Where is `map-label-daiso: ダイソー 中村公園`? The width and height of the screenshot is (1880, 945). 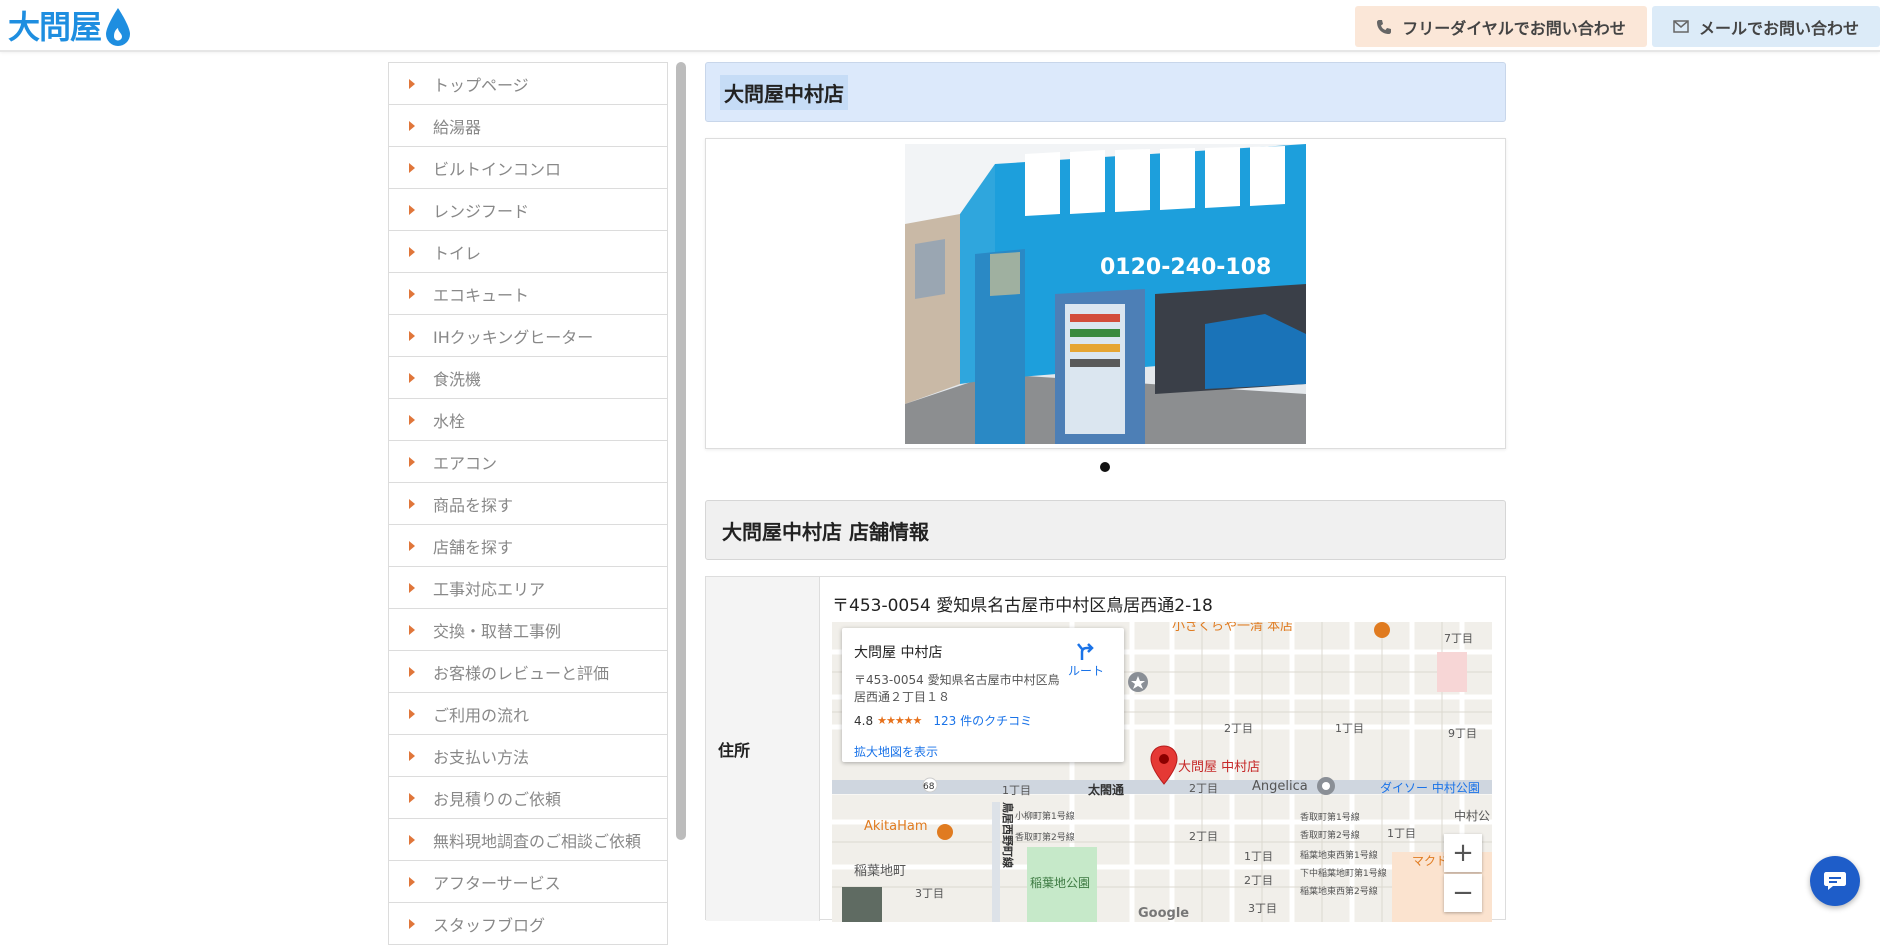
map-label-daiso: ダイソー 中村公園 is located at coordinates (1430, 787).